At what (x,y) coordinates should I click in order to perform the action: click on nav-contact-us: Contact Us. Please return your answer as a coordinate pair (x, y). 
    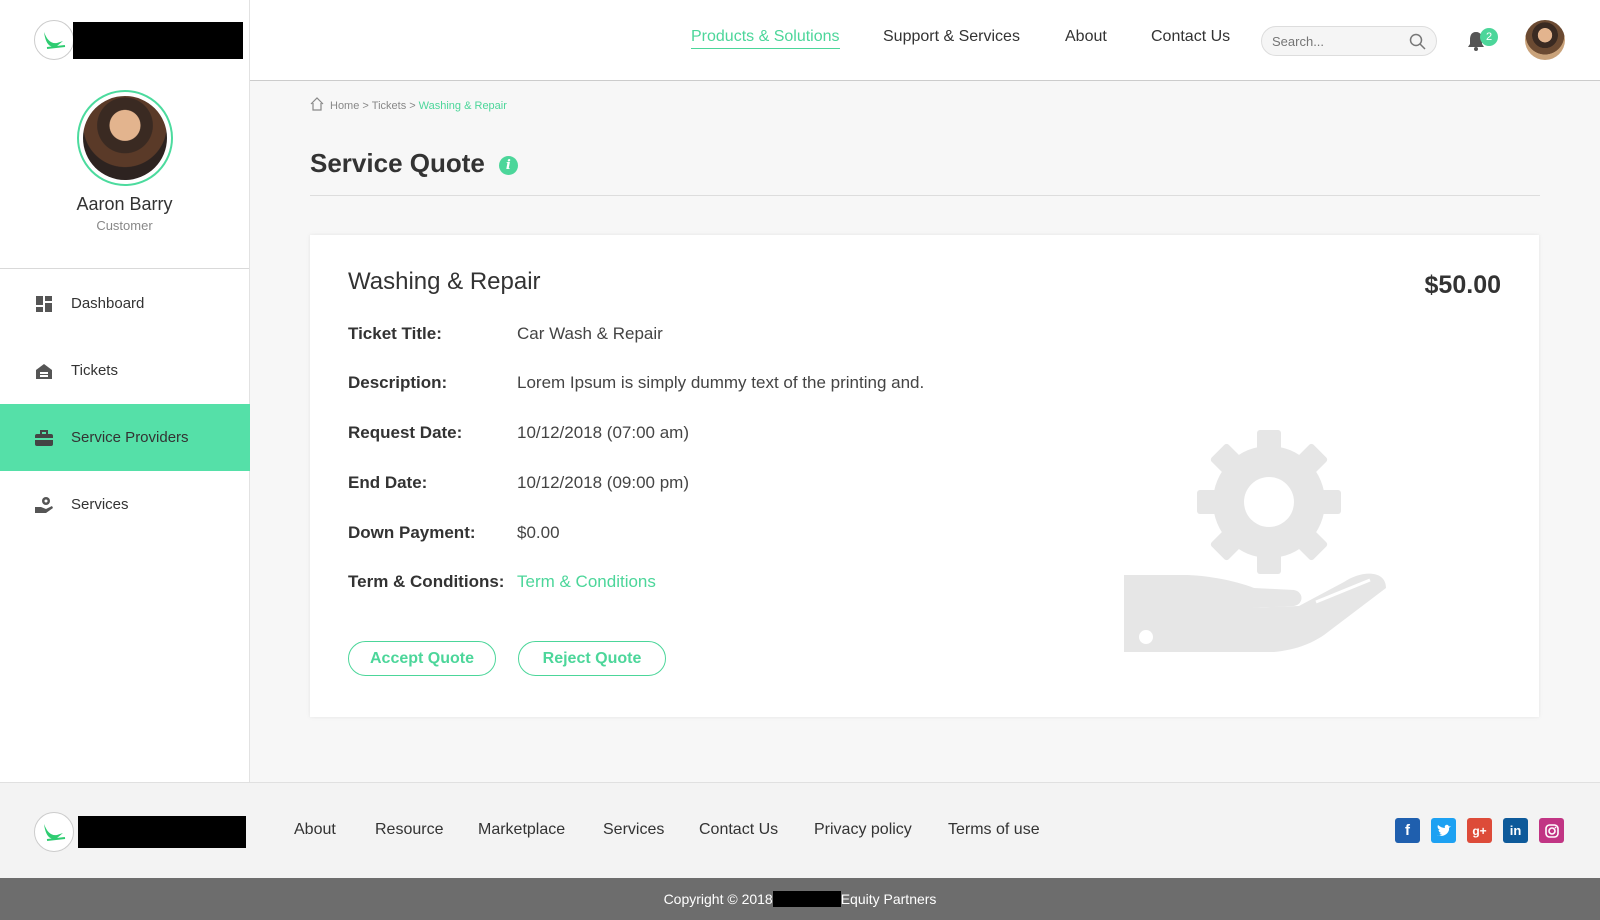
    Looking at the image, I should click on (1190, 37).